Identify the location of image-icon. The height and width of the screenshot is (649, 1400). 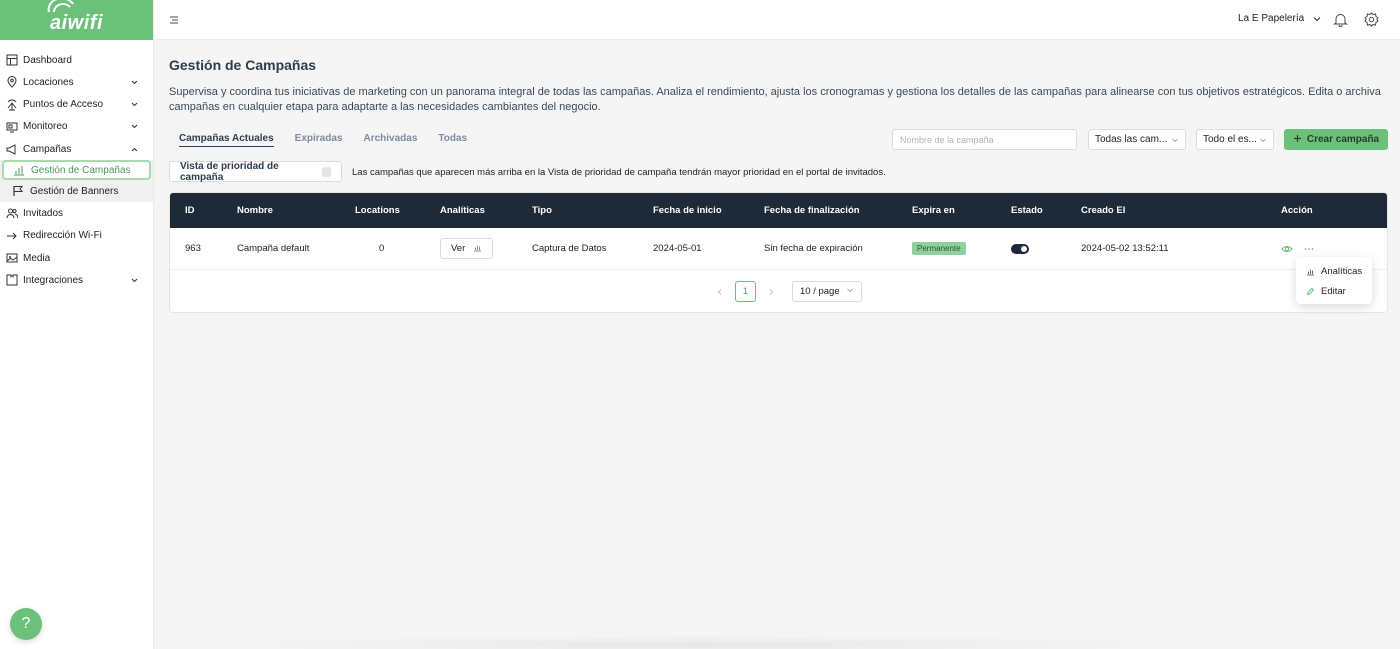
(12, 258).